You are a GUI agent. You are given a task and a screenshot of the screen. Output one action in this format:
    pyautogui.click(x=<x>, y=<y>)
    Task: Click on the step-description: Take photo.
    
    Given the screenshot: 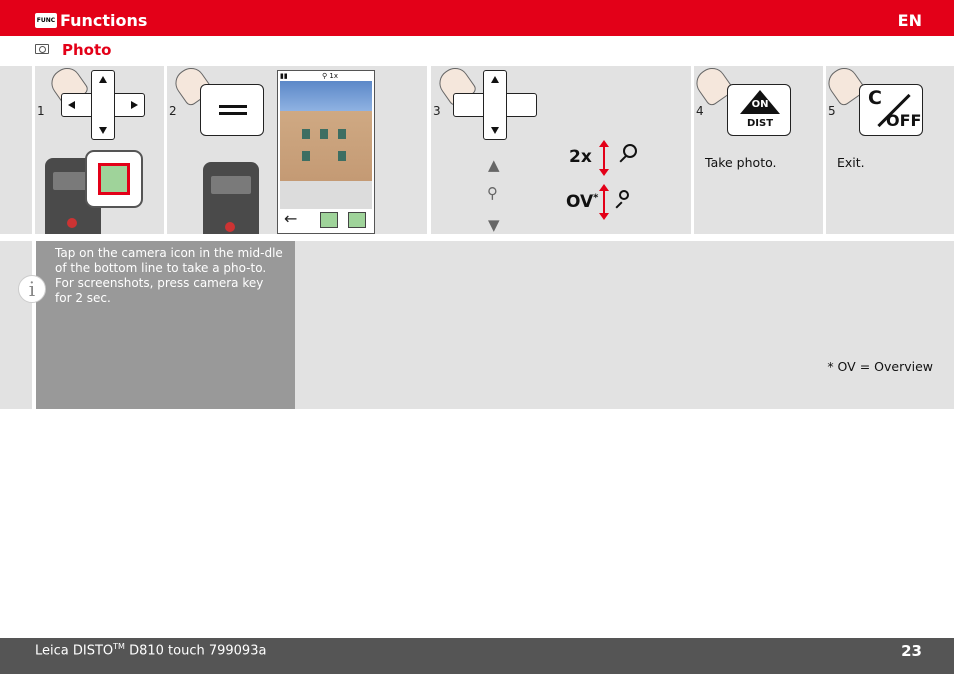 What is the action you would take?
    pyautogui.click(x=741, y=162)
    